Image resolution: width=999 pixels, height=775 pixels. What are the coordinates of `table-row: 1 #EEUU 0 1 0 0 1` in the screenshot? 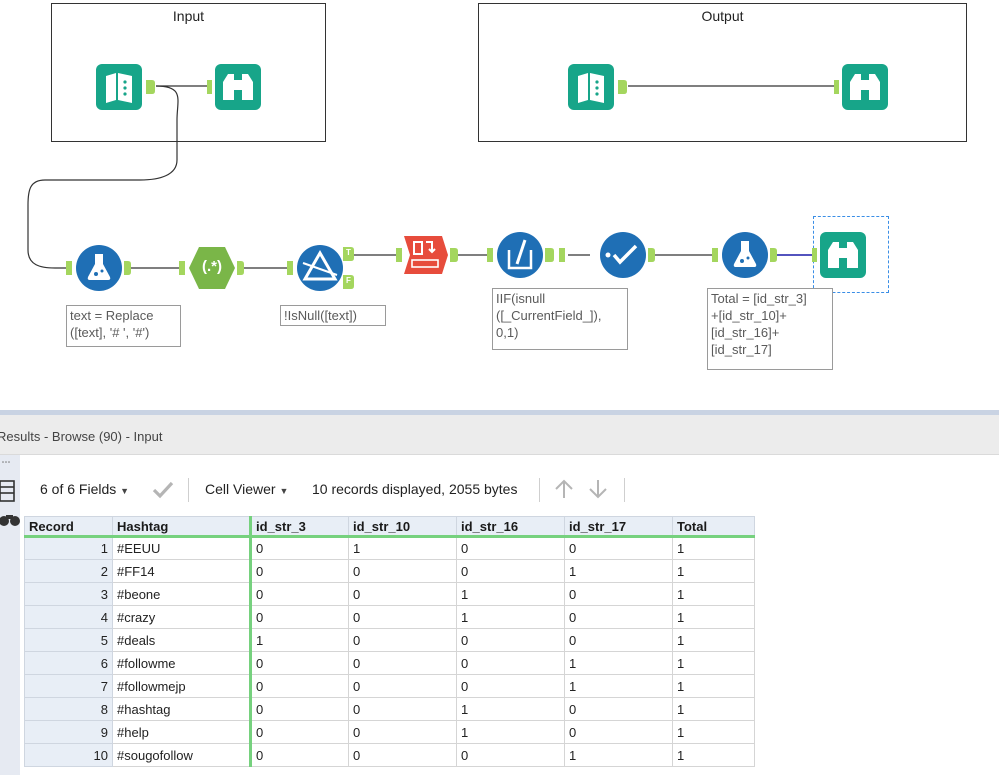 It's located at (389, 548).